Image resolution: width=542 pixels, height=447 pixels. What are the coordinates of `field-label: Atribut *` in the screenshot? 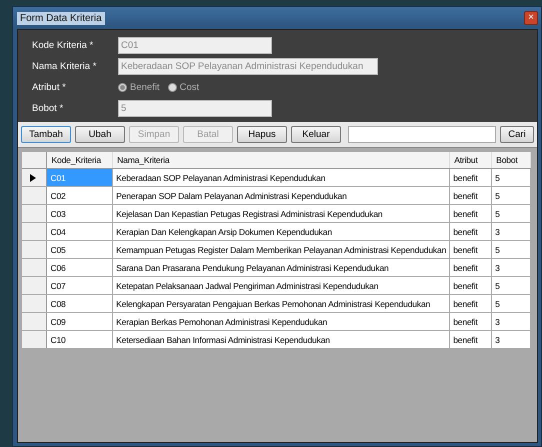 It's located at (49, 87).